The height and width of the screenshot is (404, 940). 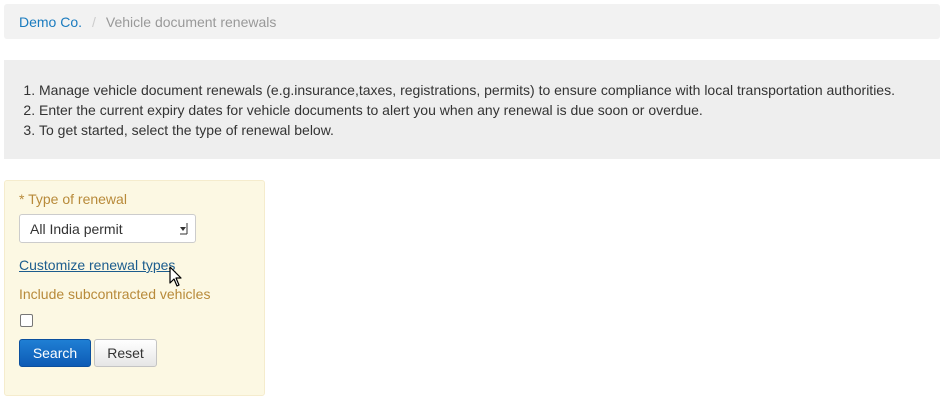 I want to click on breadcrumb-home-link: Demo Co., so click(x=50, y=22).